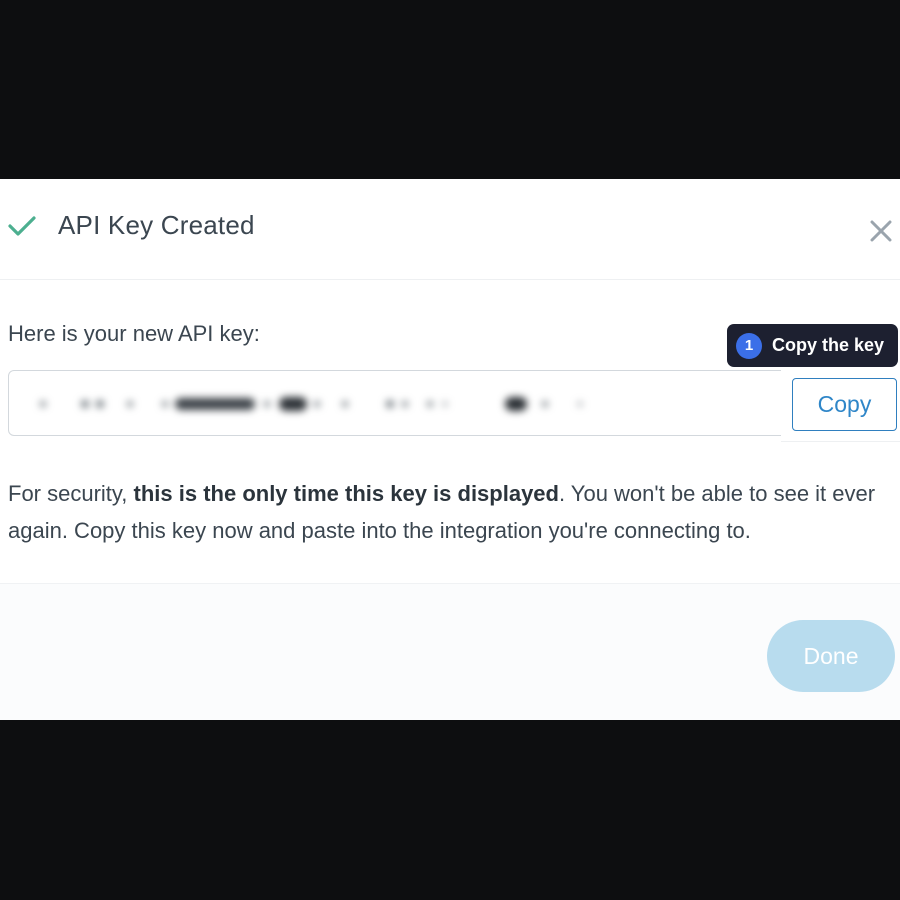 The image size is (900, 900). Describe the element at coordinates (134, 333) in the screenshot. I see `api-key-label: Here is your new API key:` at that location.